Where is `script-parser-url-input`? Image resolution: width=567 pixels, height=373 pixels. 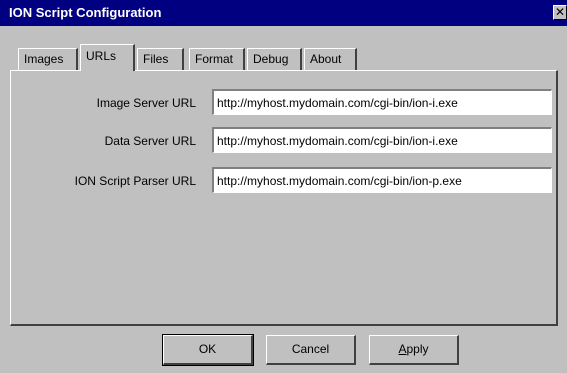
script-parser-url-input is located at coordinates (382, 180).